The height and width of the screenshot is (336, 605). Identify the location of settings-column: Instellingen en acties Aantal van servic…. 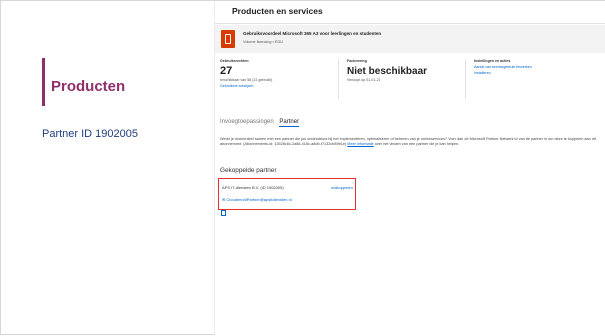
(503, 67).